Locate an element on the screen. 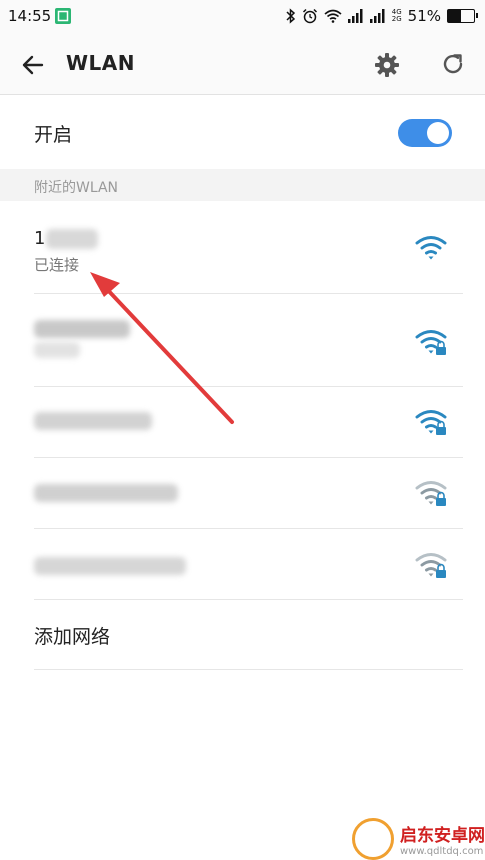  watermark-logo-icon is located at coordinates (373, 839).